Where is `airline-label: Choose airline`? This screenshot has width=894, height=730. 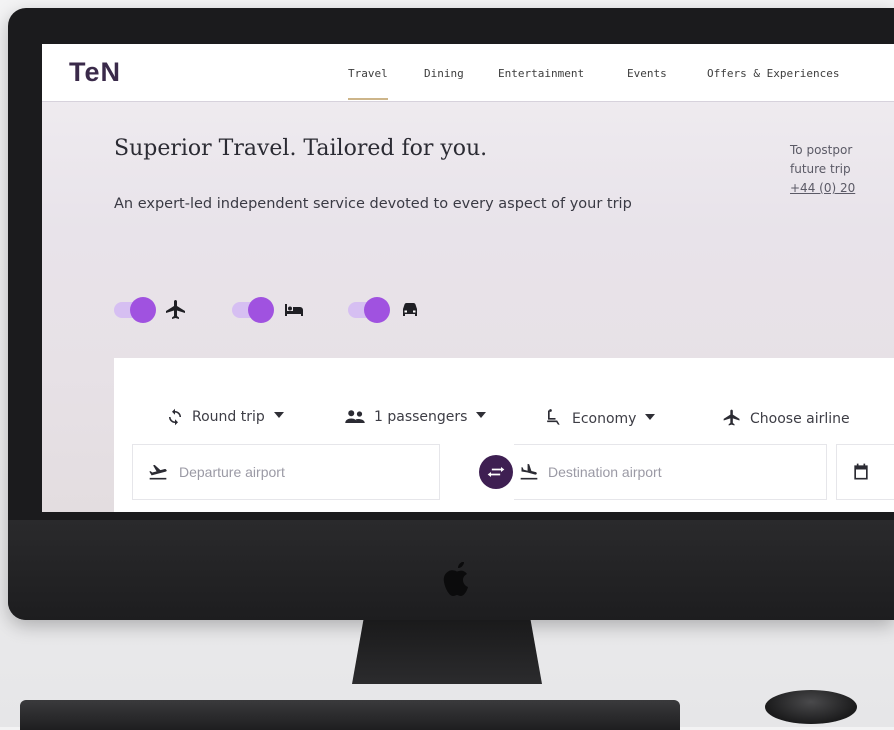 airline-label: Choose airline is located at coordinates (800, 419).